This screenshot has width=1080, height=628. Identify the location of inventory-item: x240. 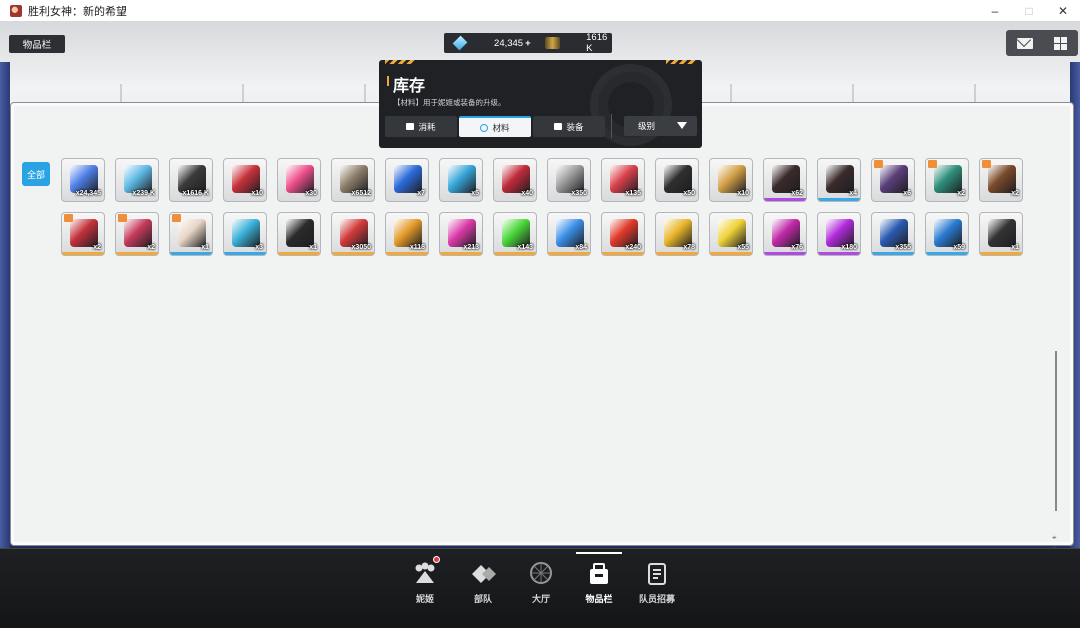
(623, 234).